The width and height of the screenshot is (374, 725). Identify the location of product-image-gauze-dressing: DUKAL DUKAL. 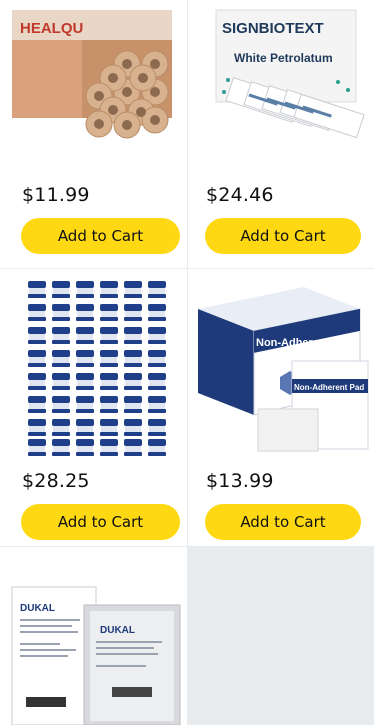
(93, 636).